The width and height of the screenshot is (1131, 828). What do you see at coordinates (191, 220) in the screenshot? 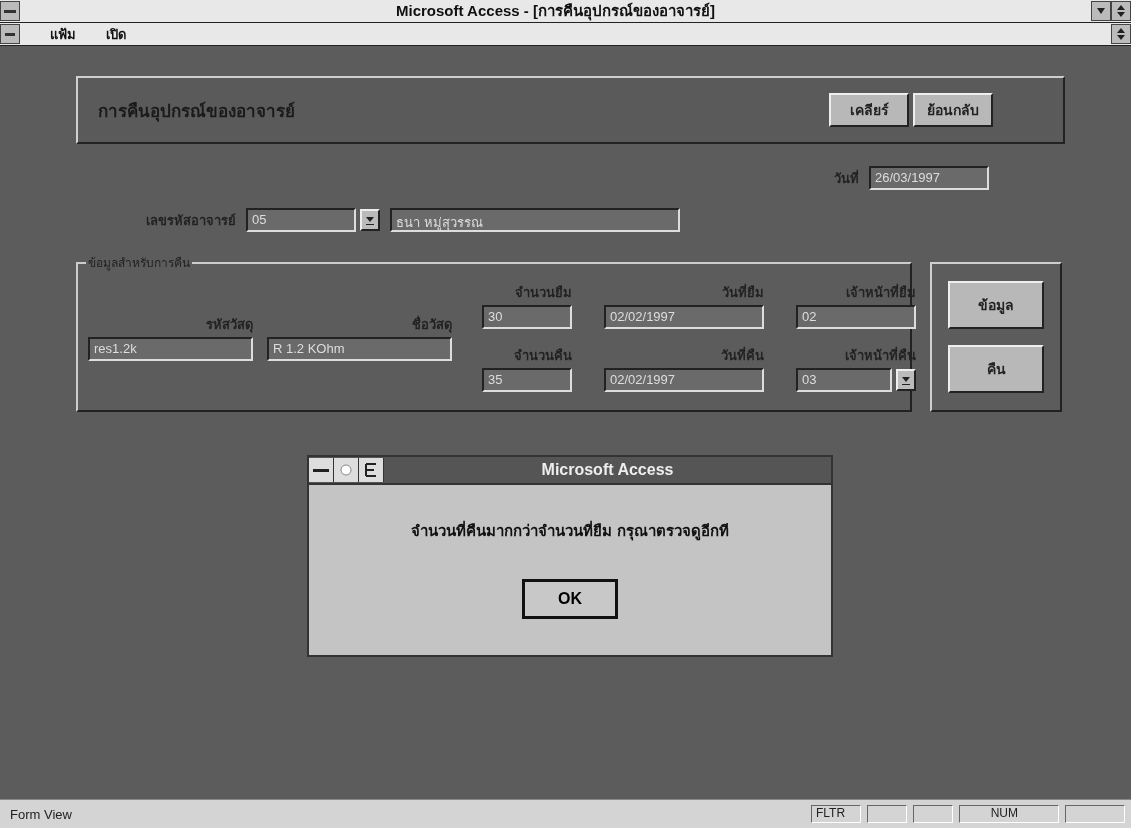
I see `teacher-code-label: เลขรหัสอาจารย์` at bounding box center [191, 220].